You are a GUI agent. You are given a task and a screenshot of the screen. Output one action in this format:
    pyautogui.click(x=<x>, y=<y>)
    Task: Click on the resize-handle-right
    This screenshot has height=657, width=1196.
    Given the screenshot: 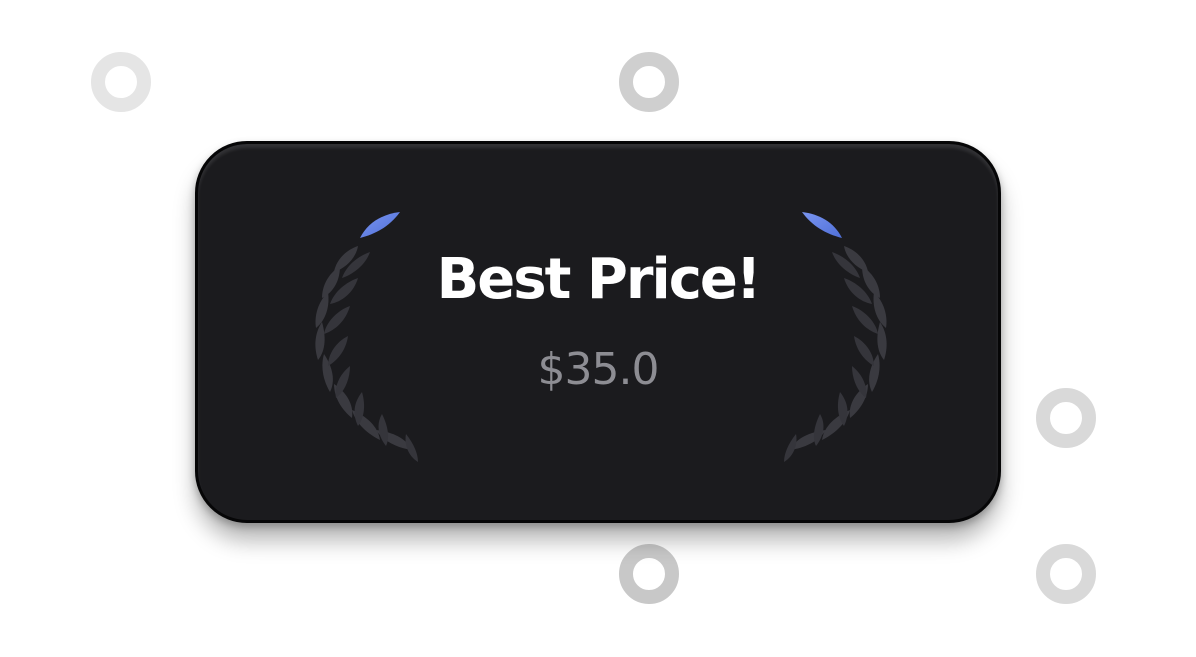 What is the action you would take?
    pyautogui.click(x=1066, y=418)
    